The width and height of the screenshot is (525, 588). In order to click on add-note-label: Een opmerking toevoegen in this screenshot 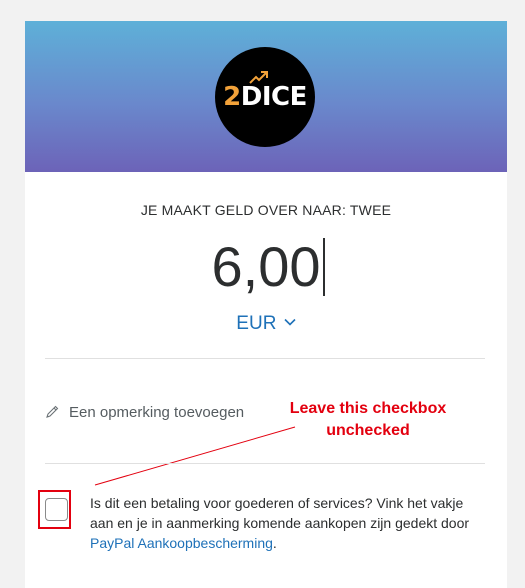, I will do `click(157, 412)`.